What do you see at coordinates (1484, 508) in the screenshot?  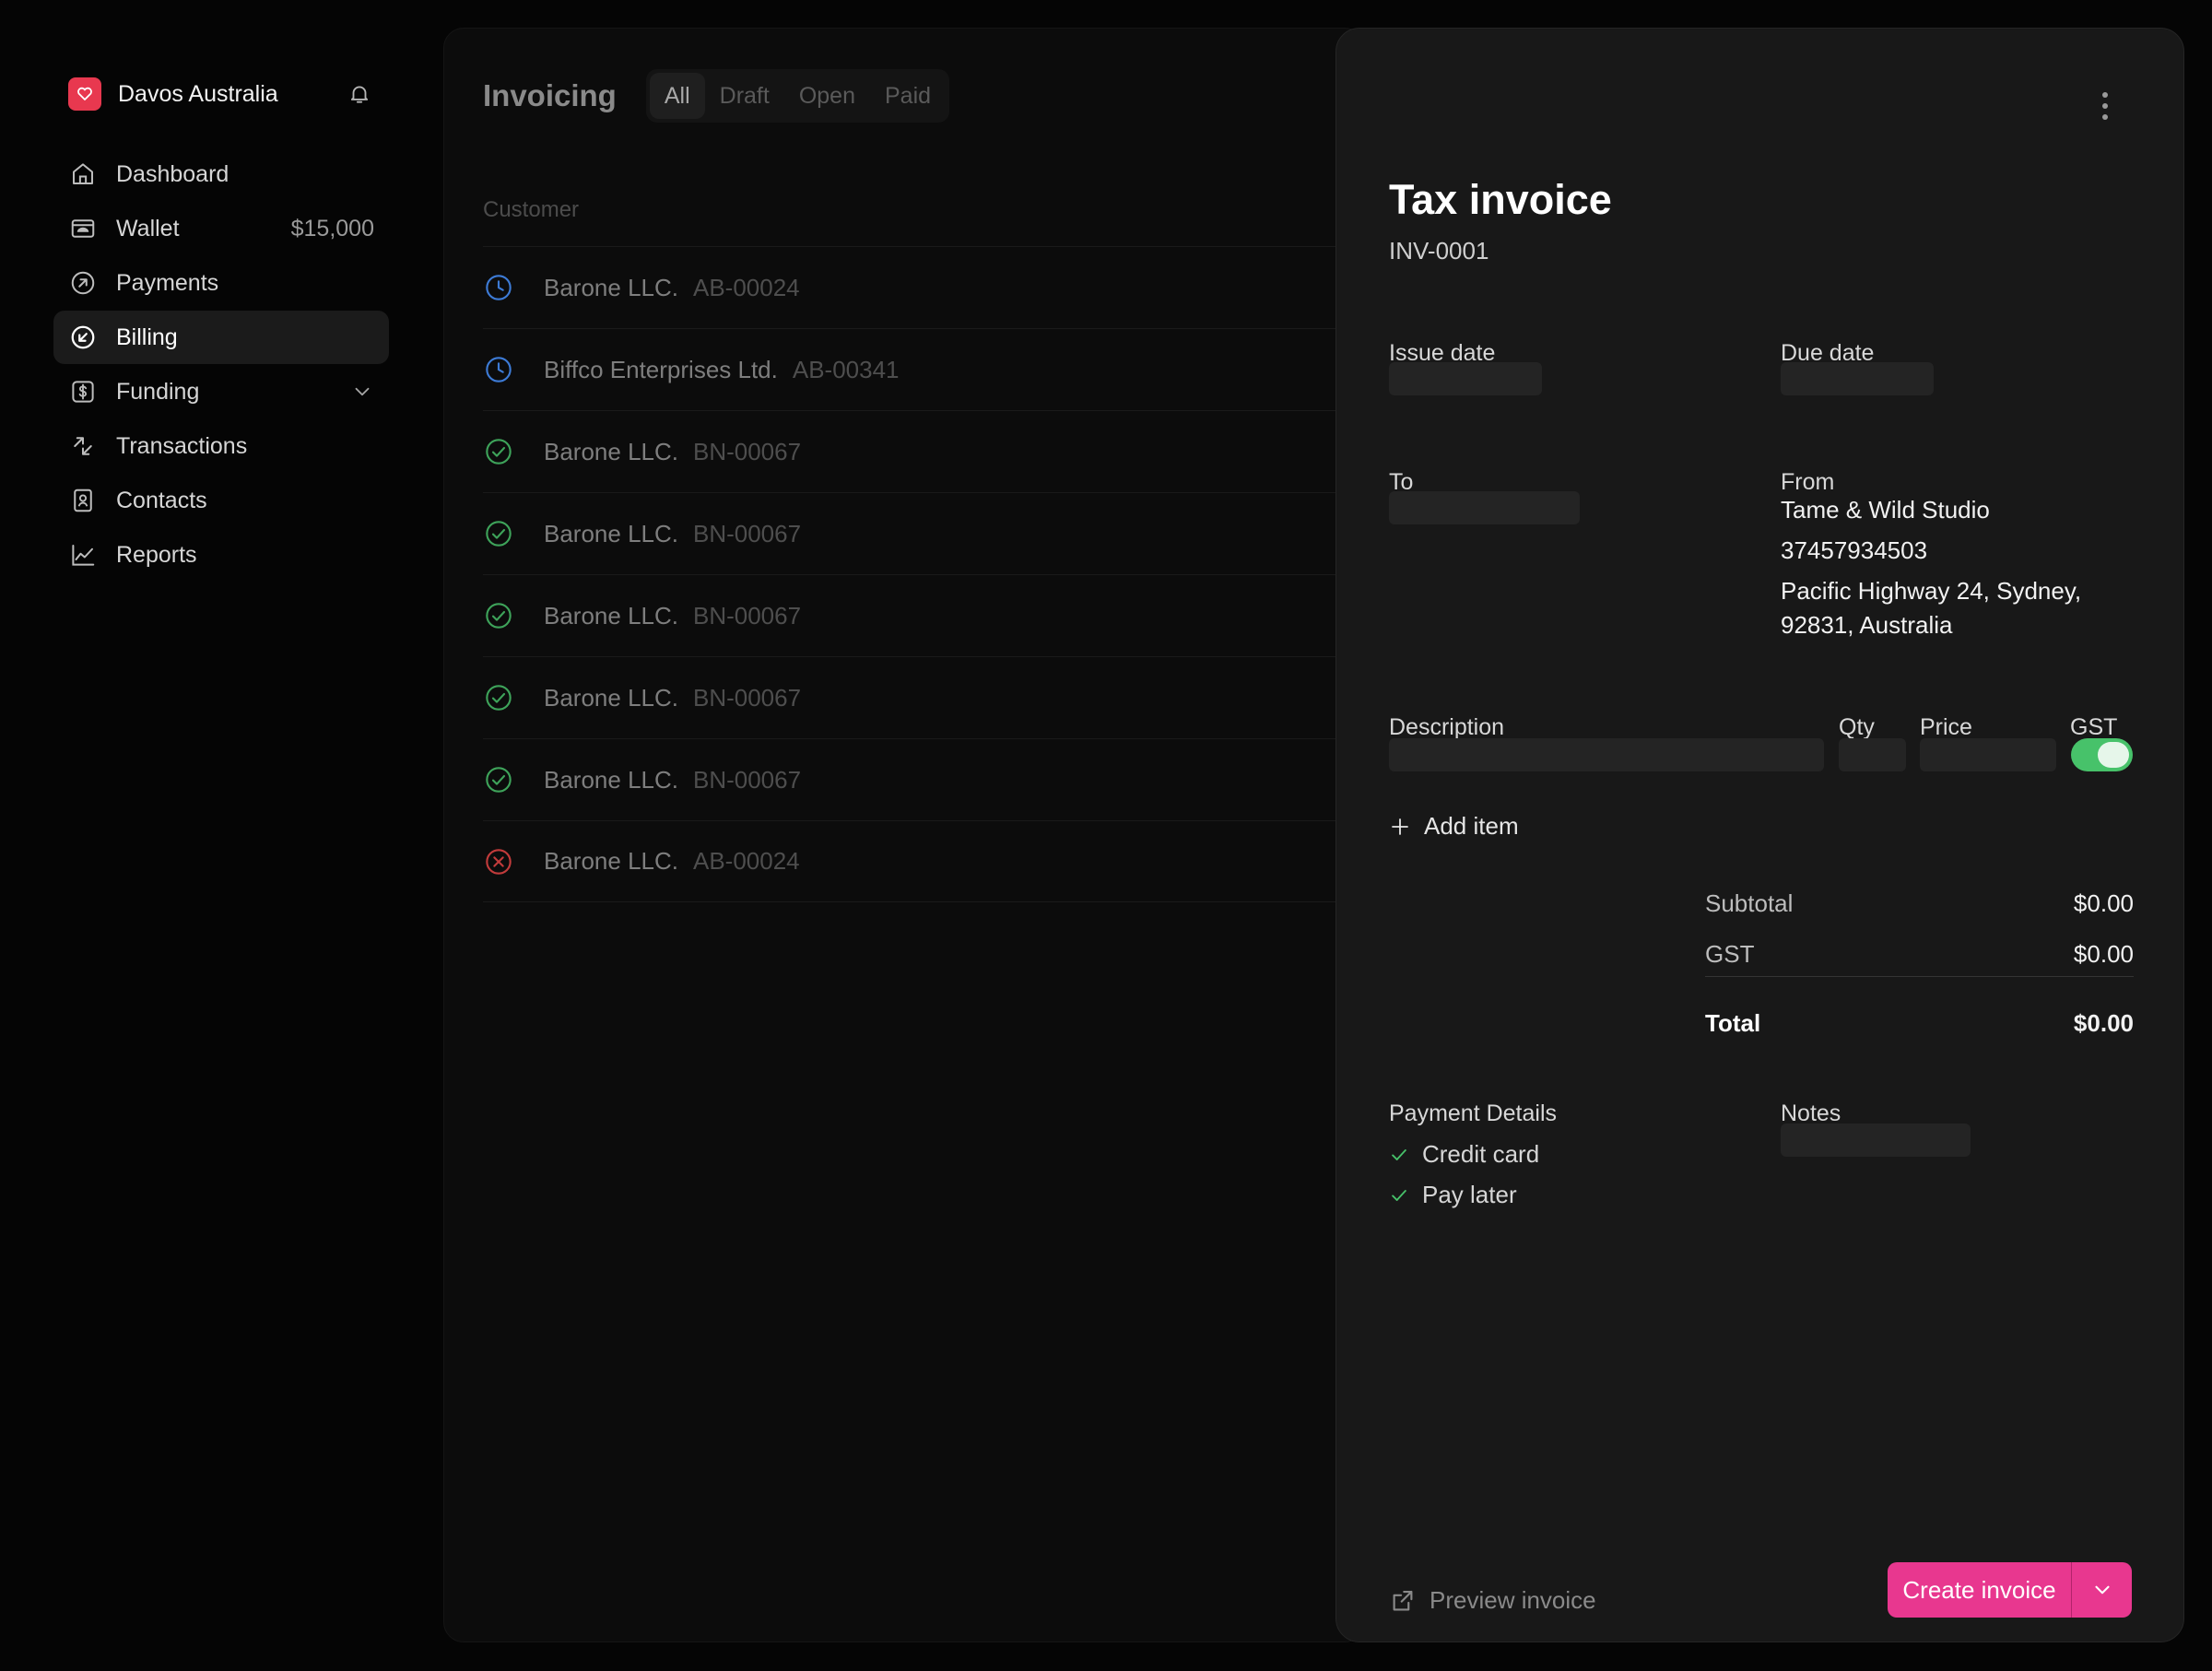 I see `to-input` at bounding box center [1484, 508].